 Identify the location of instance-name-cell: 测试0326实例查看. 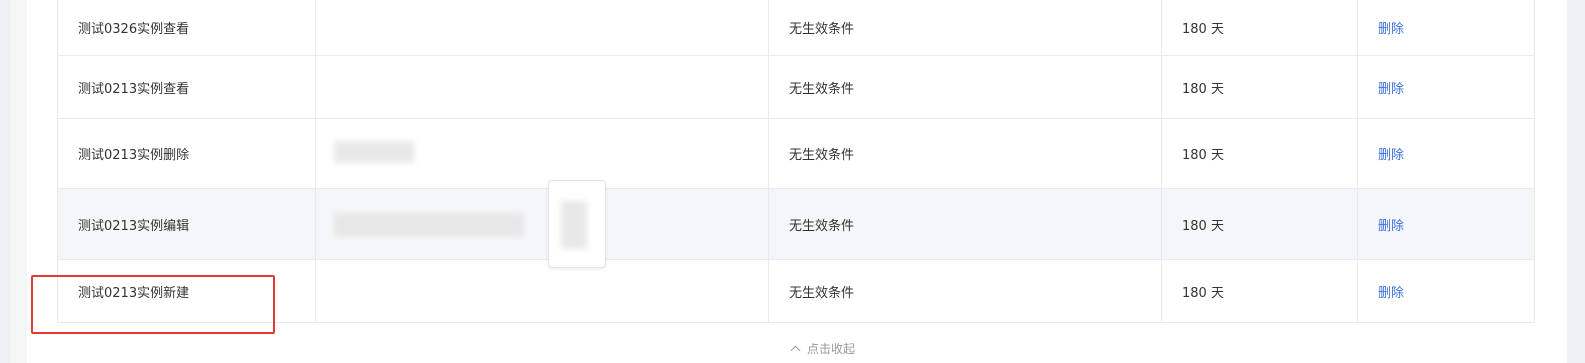
(187, 27).